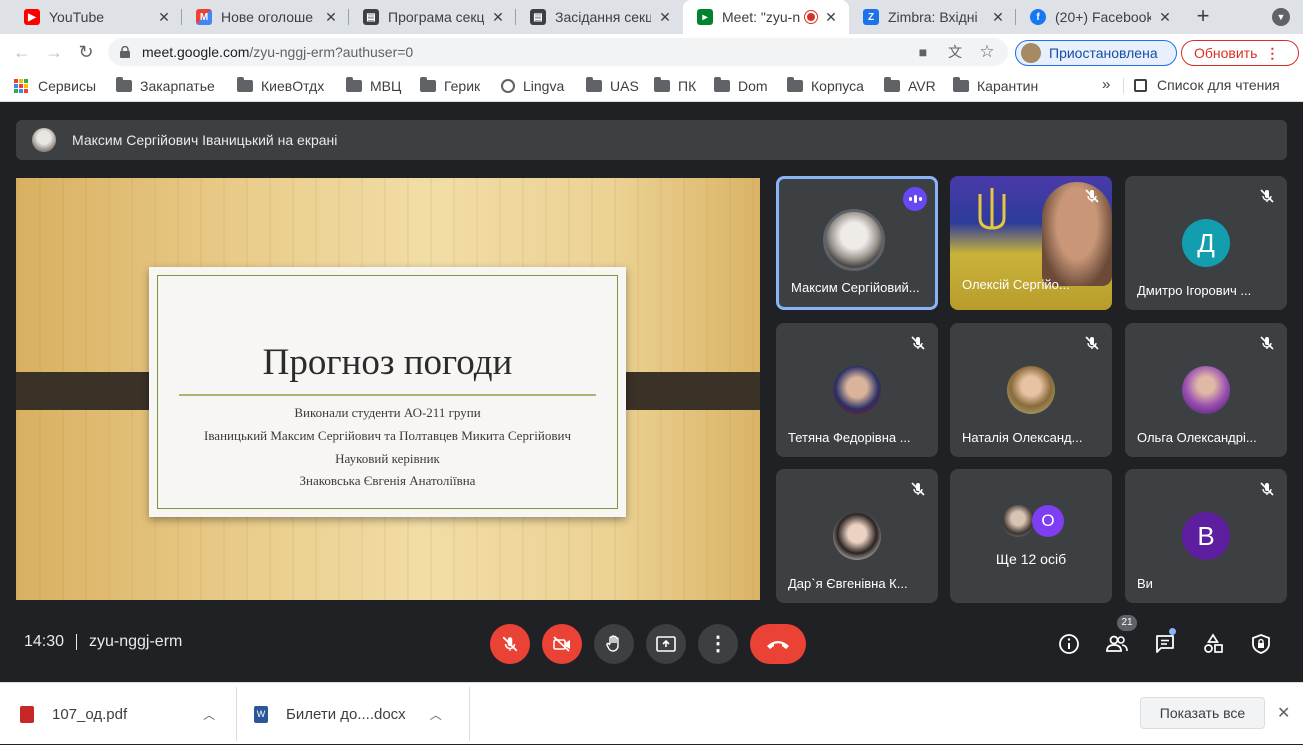 The height and width of the screenshot is (745, 1303). What do you see at coordinates (1206, 536) in the screenshot?
I see `self-tile: В Ви` at bounding box center [1206, 536].